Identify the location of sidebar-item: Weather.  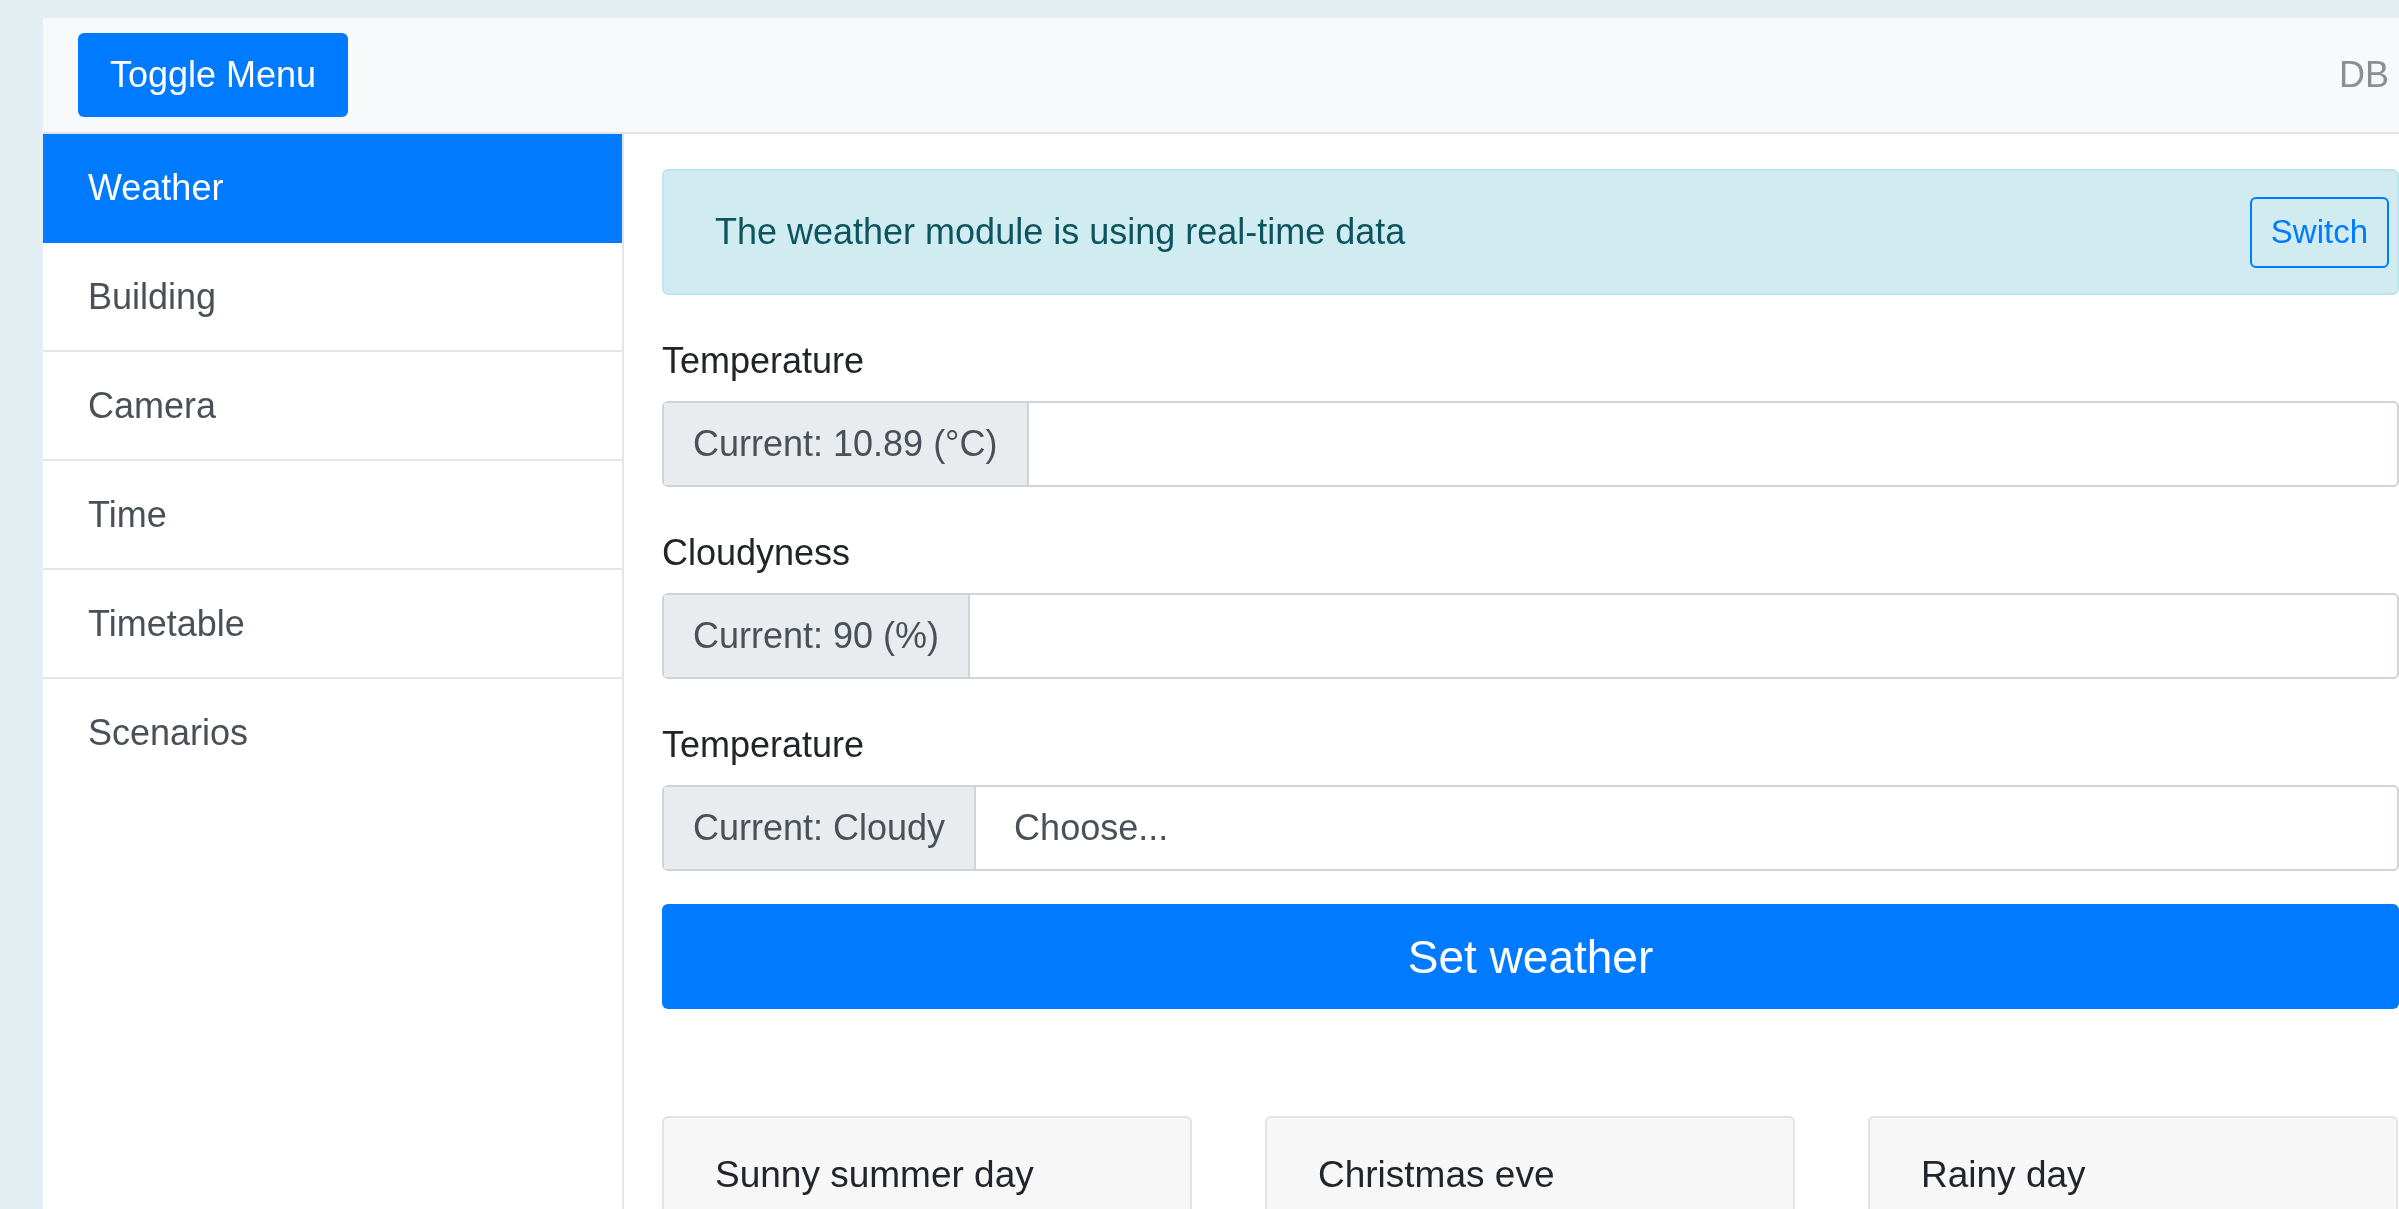
(332, 188).